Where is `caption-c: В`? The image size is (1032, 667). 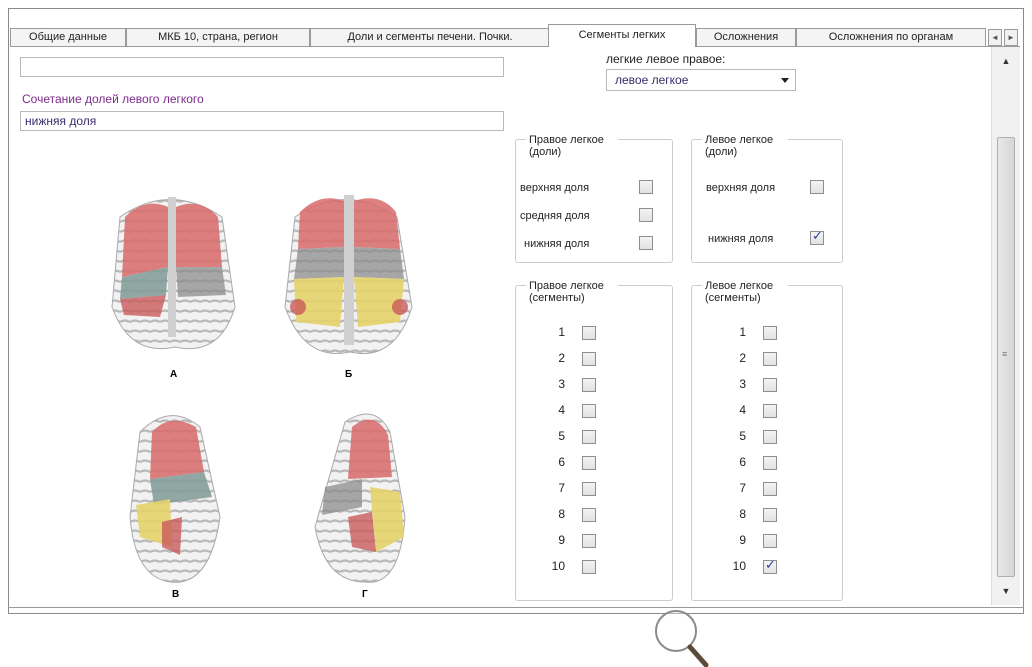 caption-c: В is located at coordinates (175, 594).